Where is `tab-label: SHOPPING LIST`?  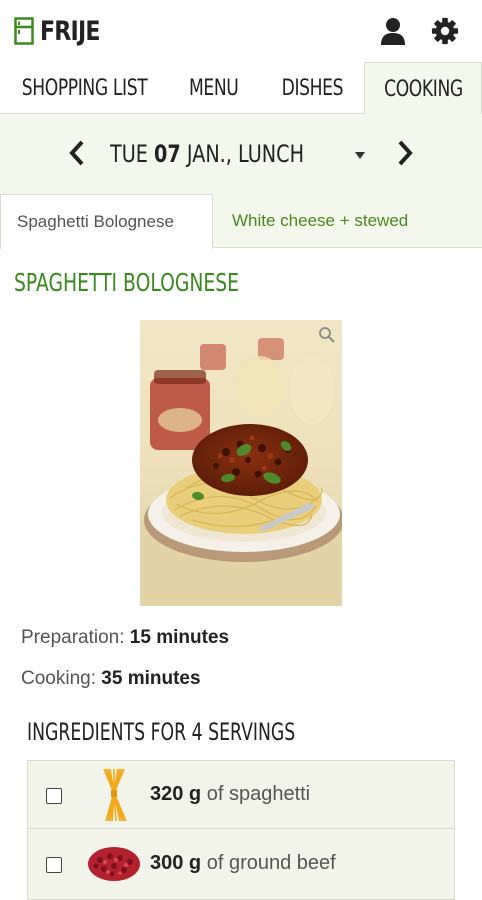
tab-label: SHOPPING LIST is located at coordinates (84, 88).